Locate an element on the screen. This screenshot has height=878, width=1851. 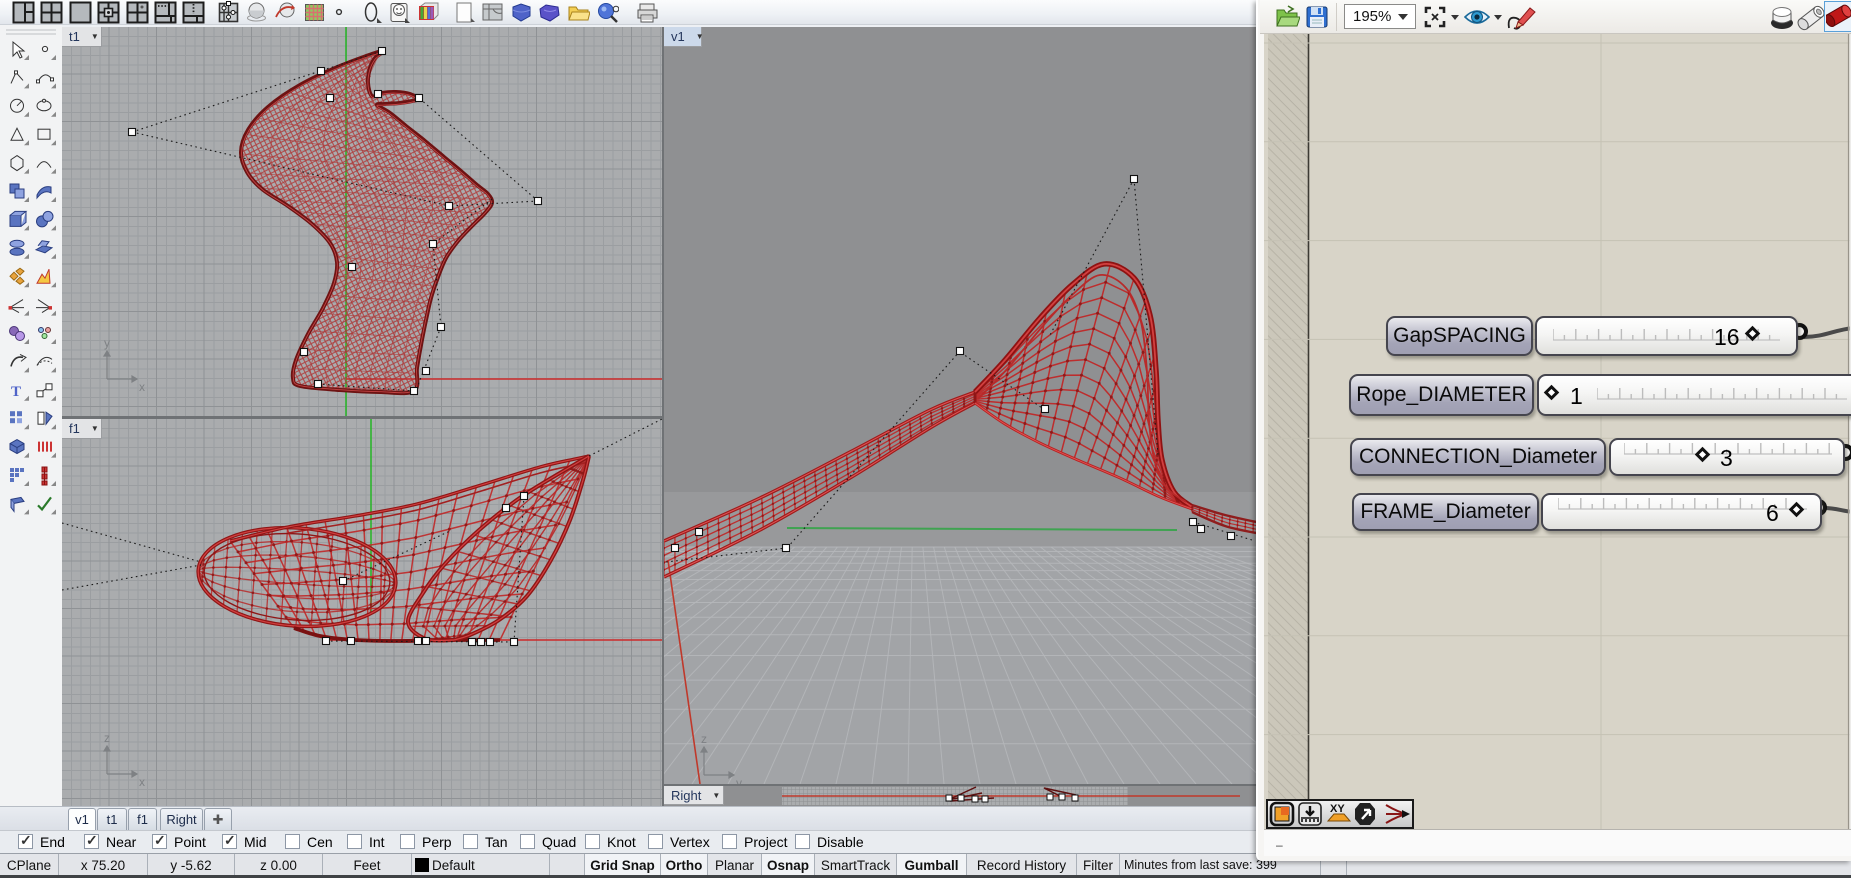
svg-text: T is located at coordinates (16, 392).